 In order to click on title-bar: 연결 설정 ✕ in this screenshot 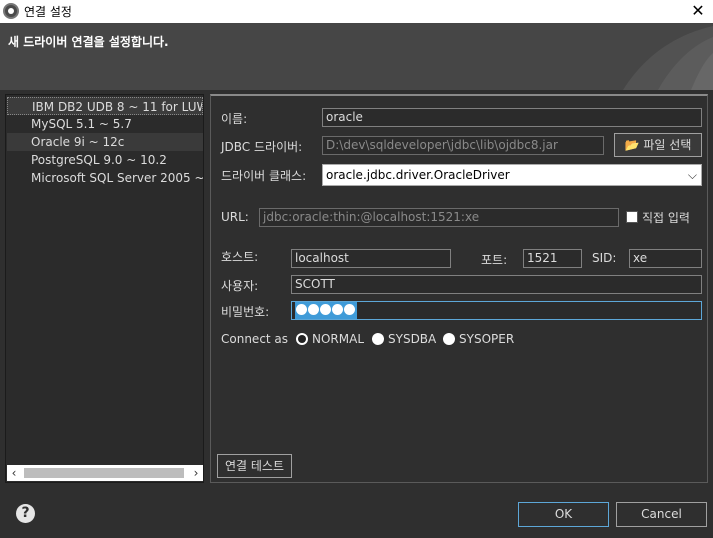, I will do `click(356, 11)`.